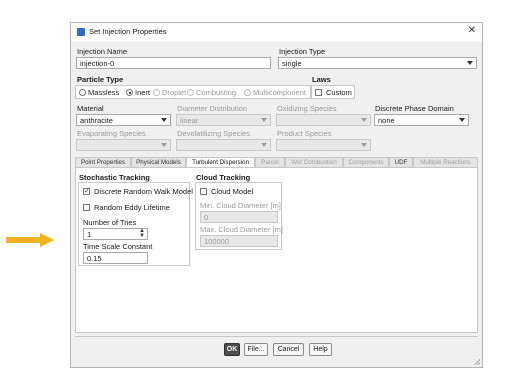  What do you see at coordinates (174, 92) in the screenshot?
I see `radio-label: Droplet` at bounding box center [174, 92].